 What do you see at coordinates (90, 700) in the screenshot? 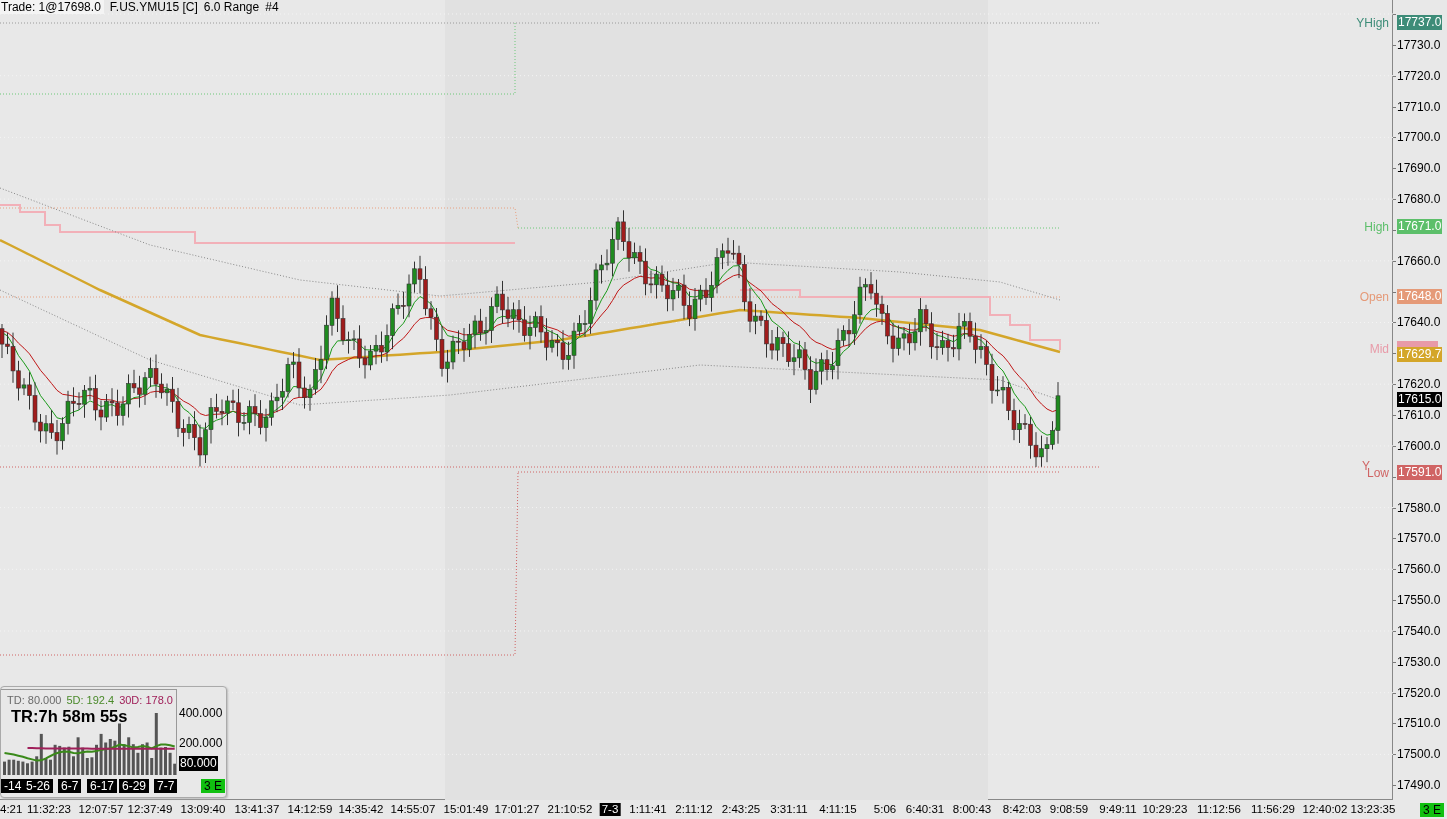
I see `stat-label: 5D: 192.4` at bounding box center [90, 700].